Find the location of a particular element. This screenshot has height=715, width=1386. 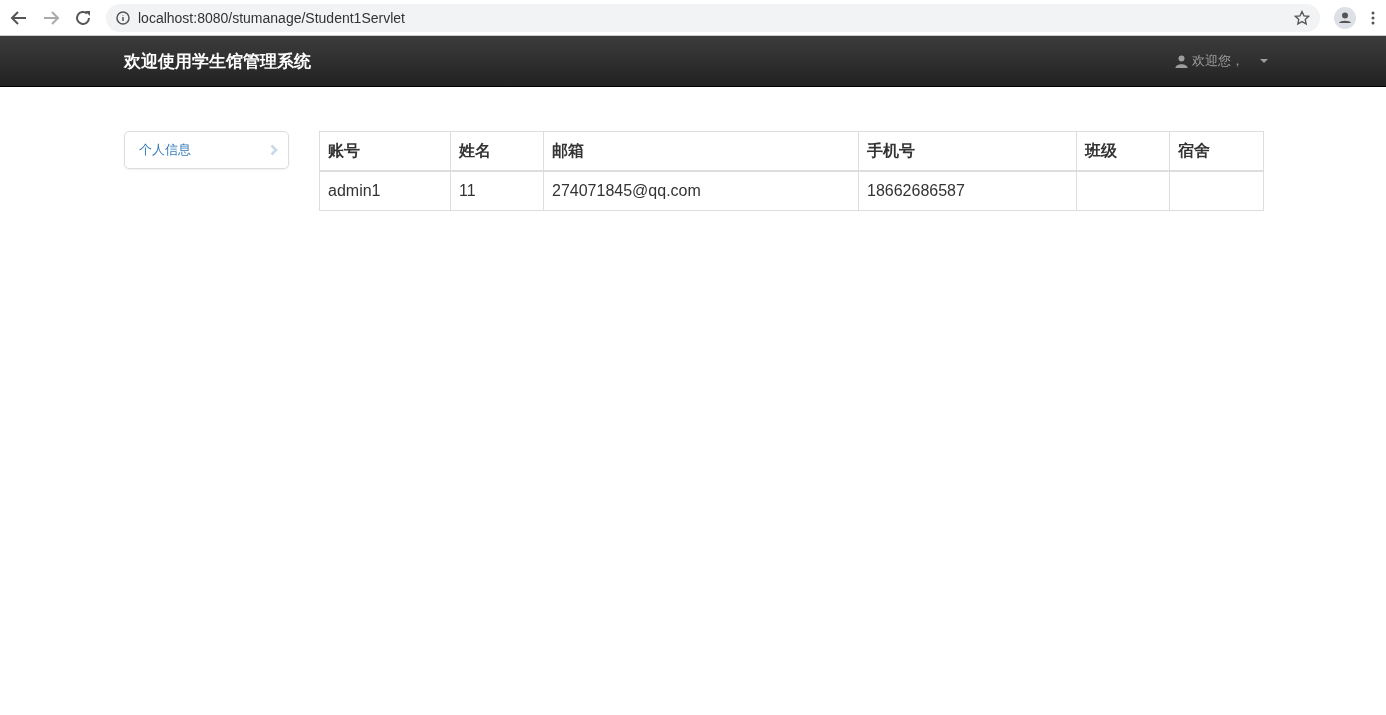

column-header: 班级 is located at coordinates (1123, 151).